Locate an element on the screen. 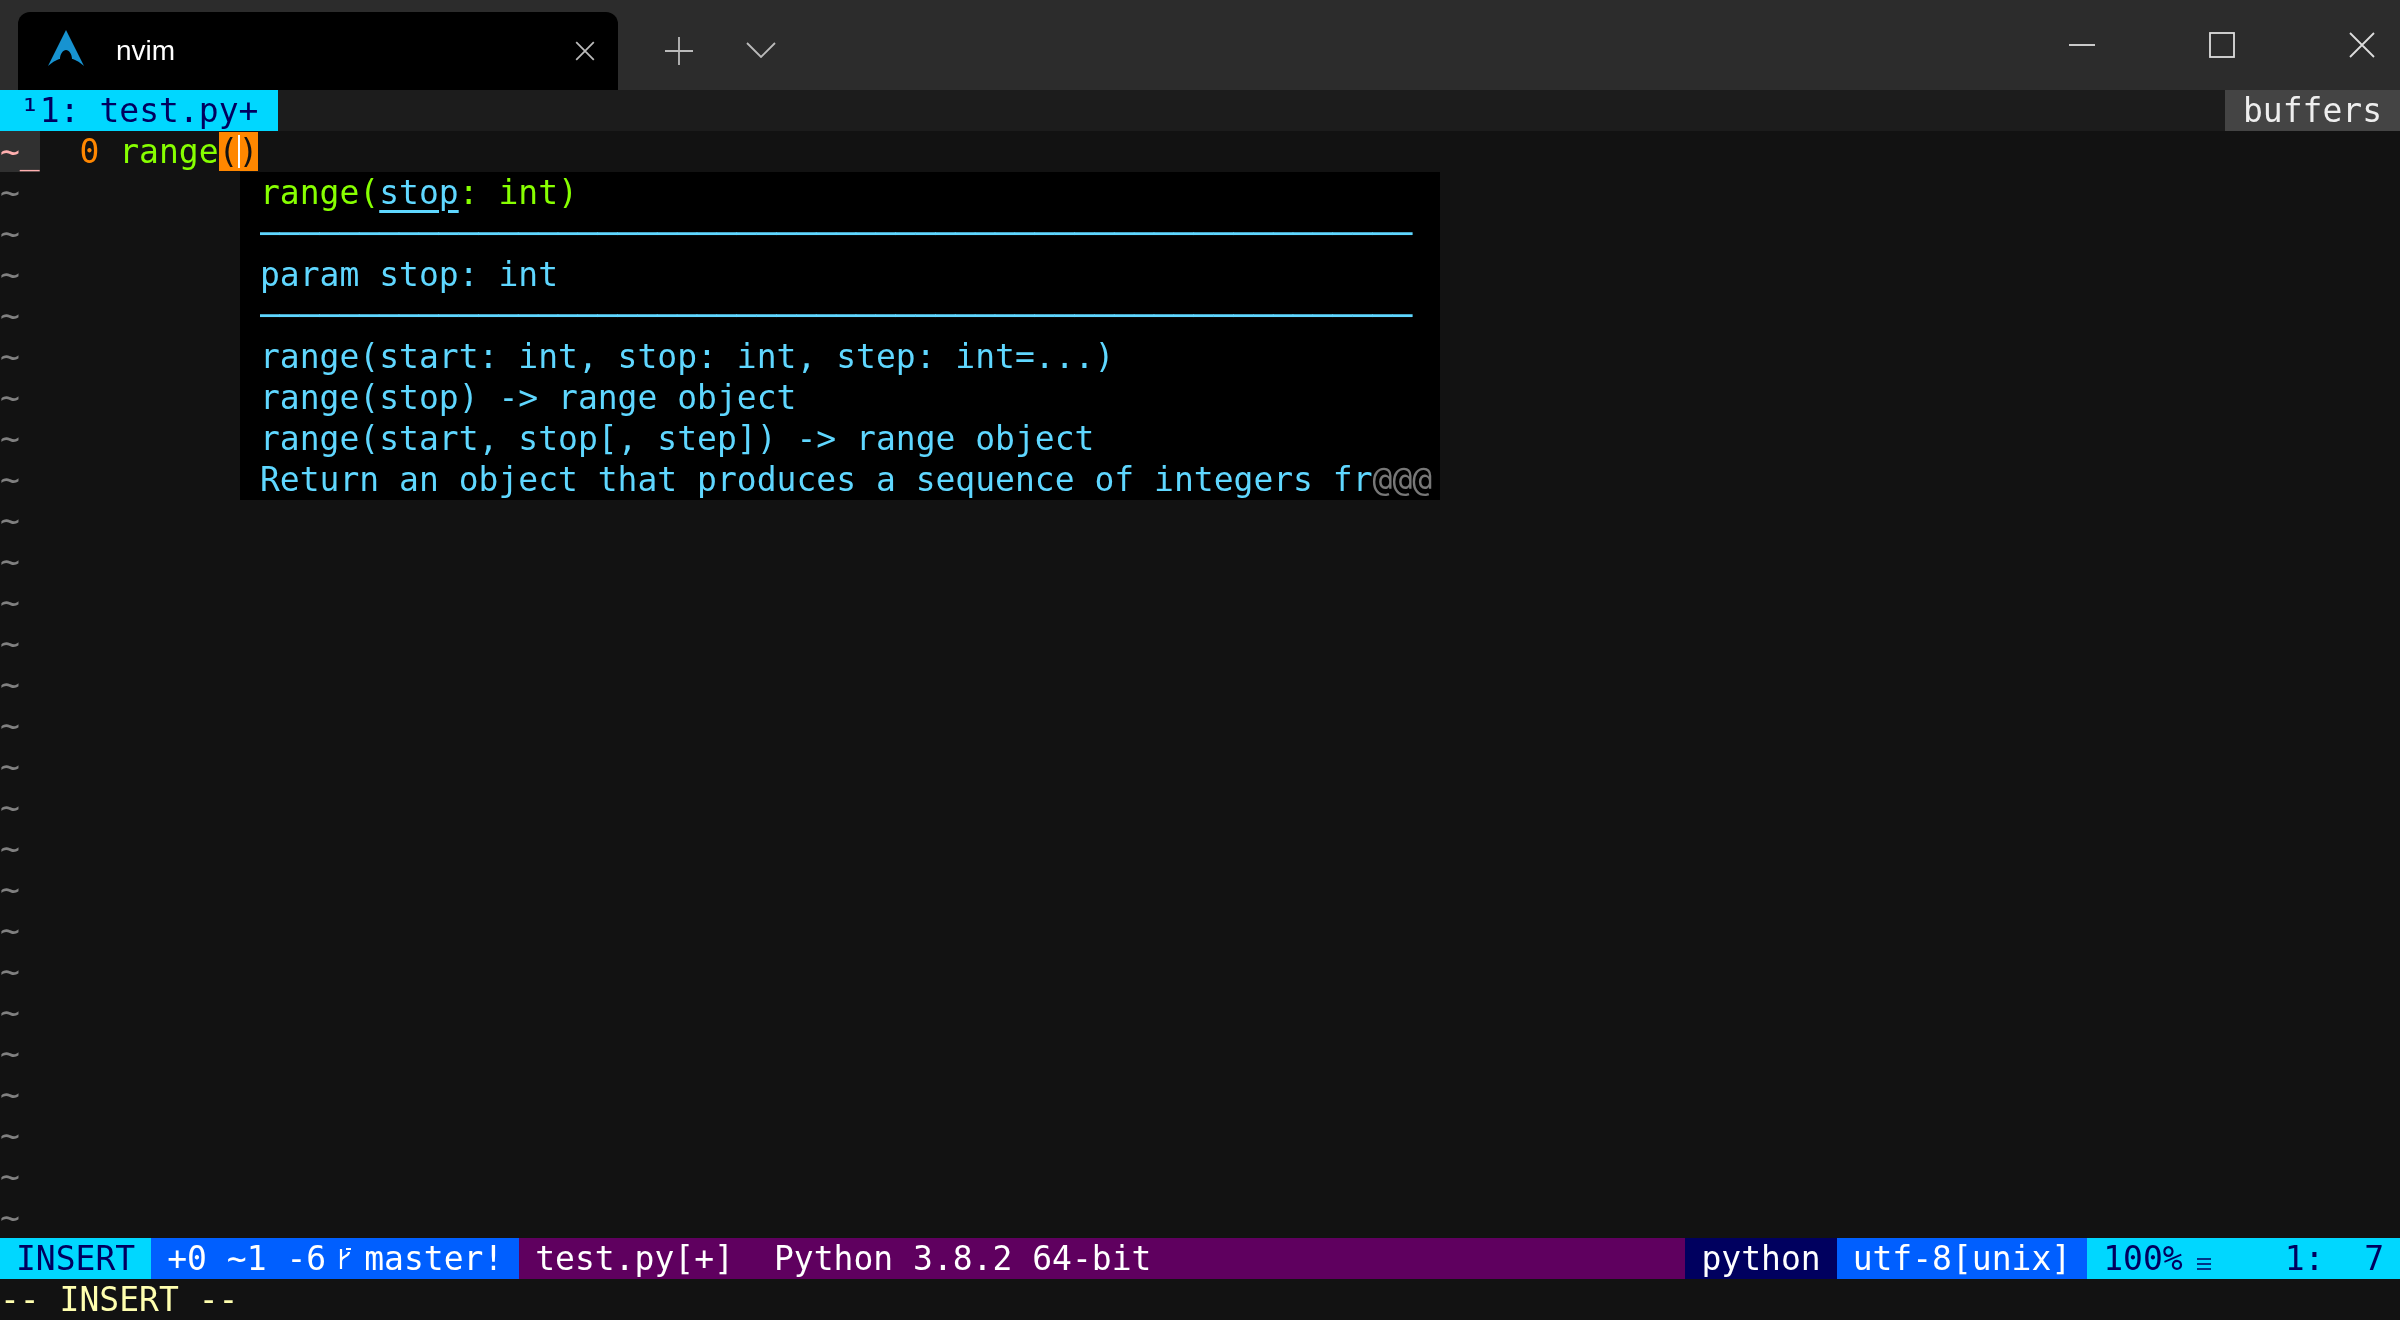  code-line: range() is located at coordinates (189, 151).